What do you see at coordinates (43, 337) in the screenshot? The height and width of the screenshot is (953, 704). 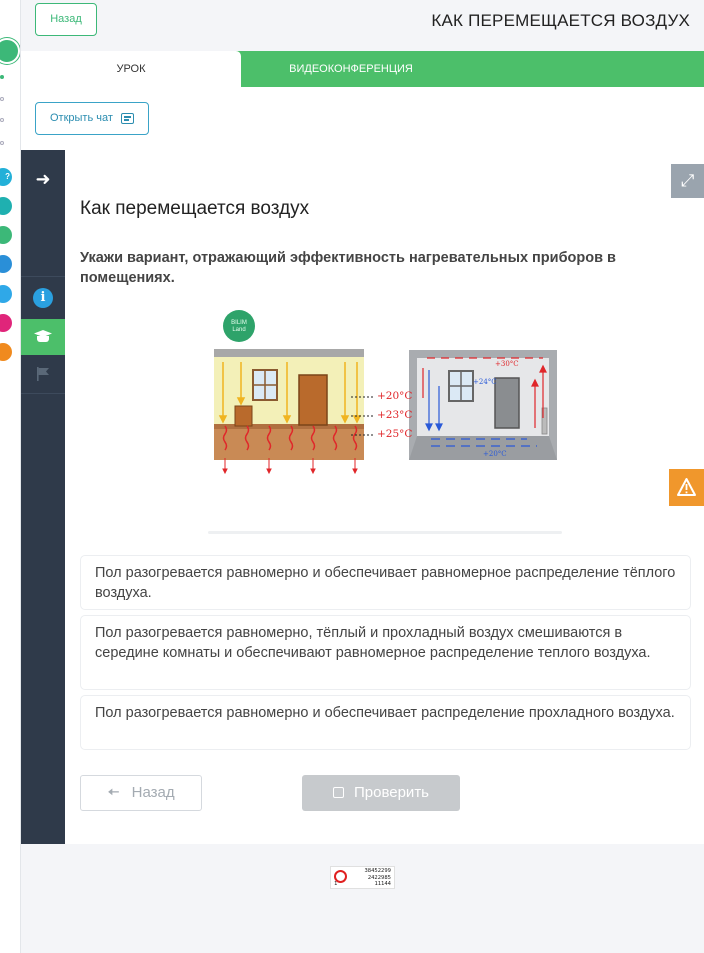 I see `graduation-cap-icon` at bounding box center [43, 337].